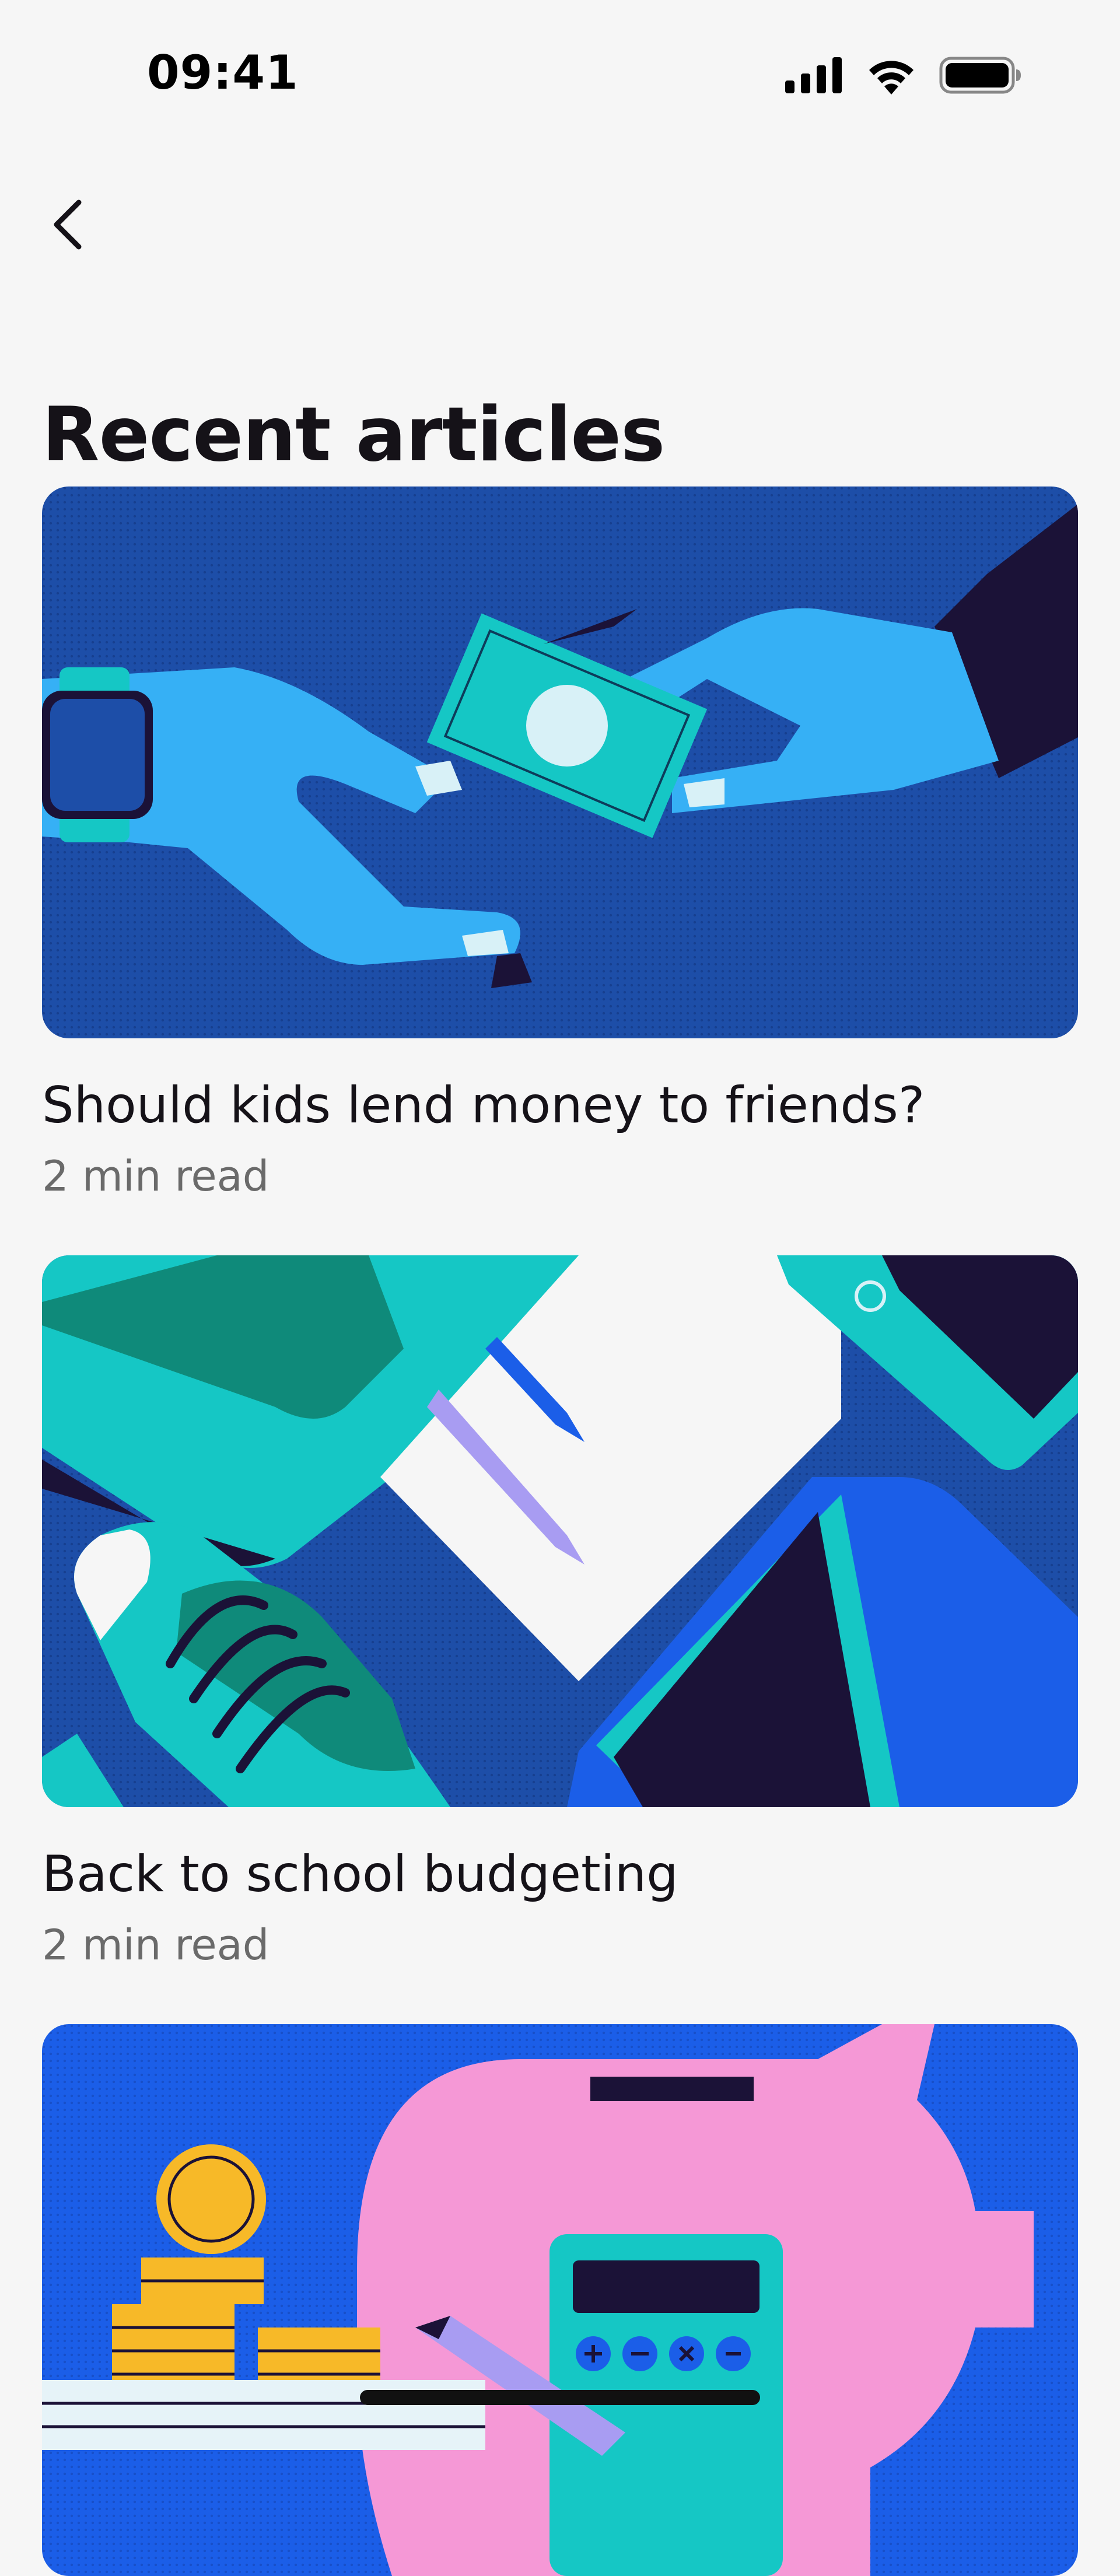 The width and height of the screenshot is (1120, 2576). What do you see at coordinates (891, 78) in the screenshot?
I see `wifi-icon` at bounding box center [891, 78].